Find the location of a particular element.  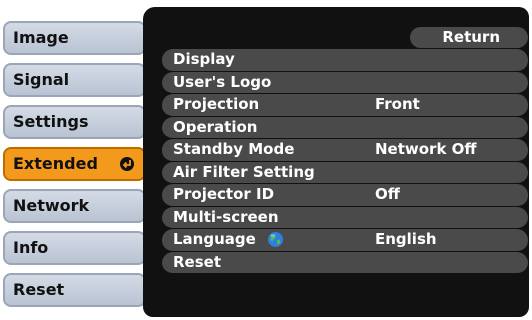

return-label: Return is located at coordinates (471, 37).